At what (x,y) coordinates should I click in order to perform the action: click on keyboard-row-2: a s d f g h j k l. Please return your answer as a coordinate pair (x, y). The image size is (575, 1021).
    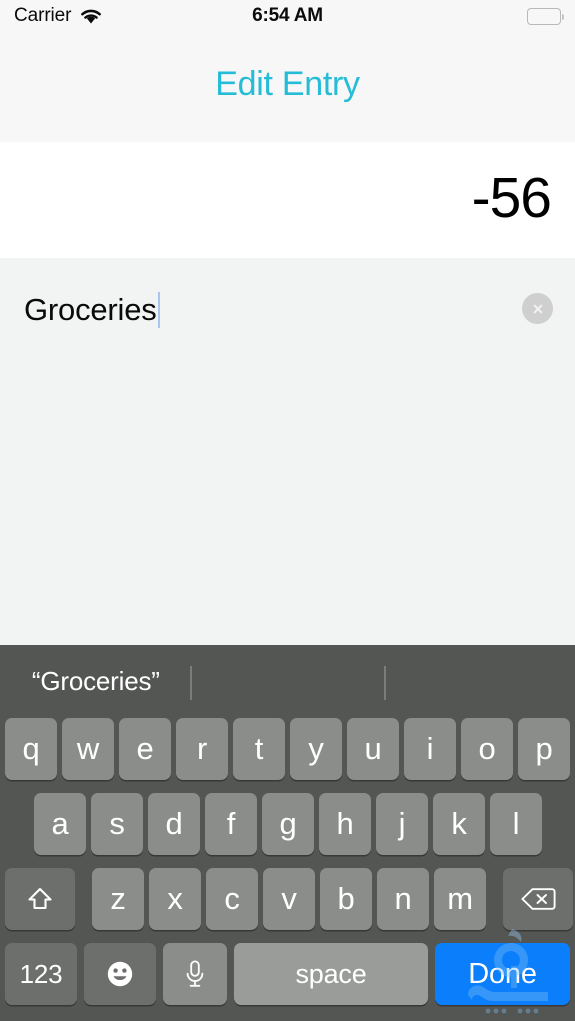
    Looking at the image, I should click on (287, 824).